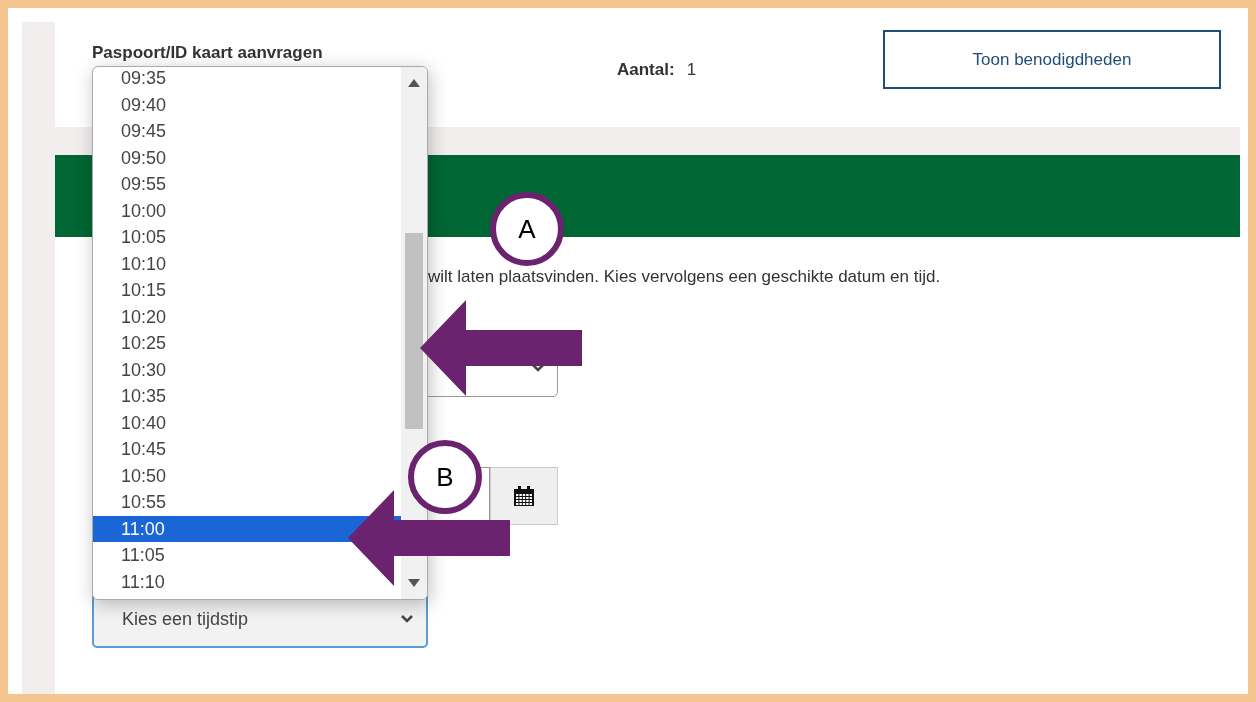 The image size is (1256, 702). Describe the element at coordinates (144, 290) in the screenshot. I see `time-option: 10:15` at that location.